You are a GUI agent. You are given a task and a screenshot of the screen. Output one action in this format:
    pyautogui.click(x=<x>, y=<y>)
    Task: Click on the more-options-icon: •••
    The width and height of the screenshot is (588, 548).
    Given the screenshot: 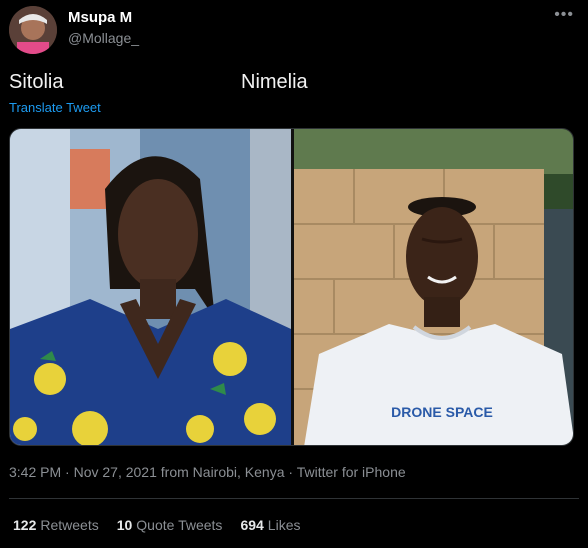 What is the action you would take?
    pyautogui.click(x=564, y=15)
    